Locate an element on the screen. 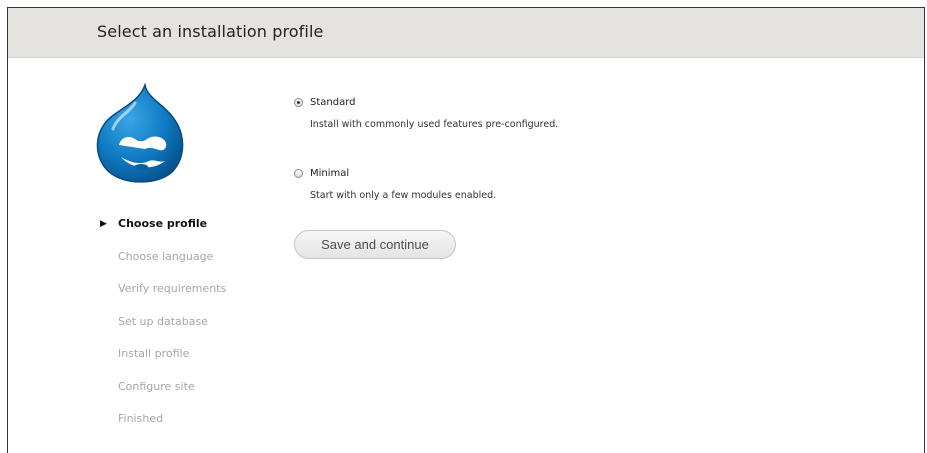 Image resolution: width=927 pixels, height=453 pixels. page-header: Select an installation profile is located at coordinates (466, 33).